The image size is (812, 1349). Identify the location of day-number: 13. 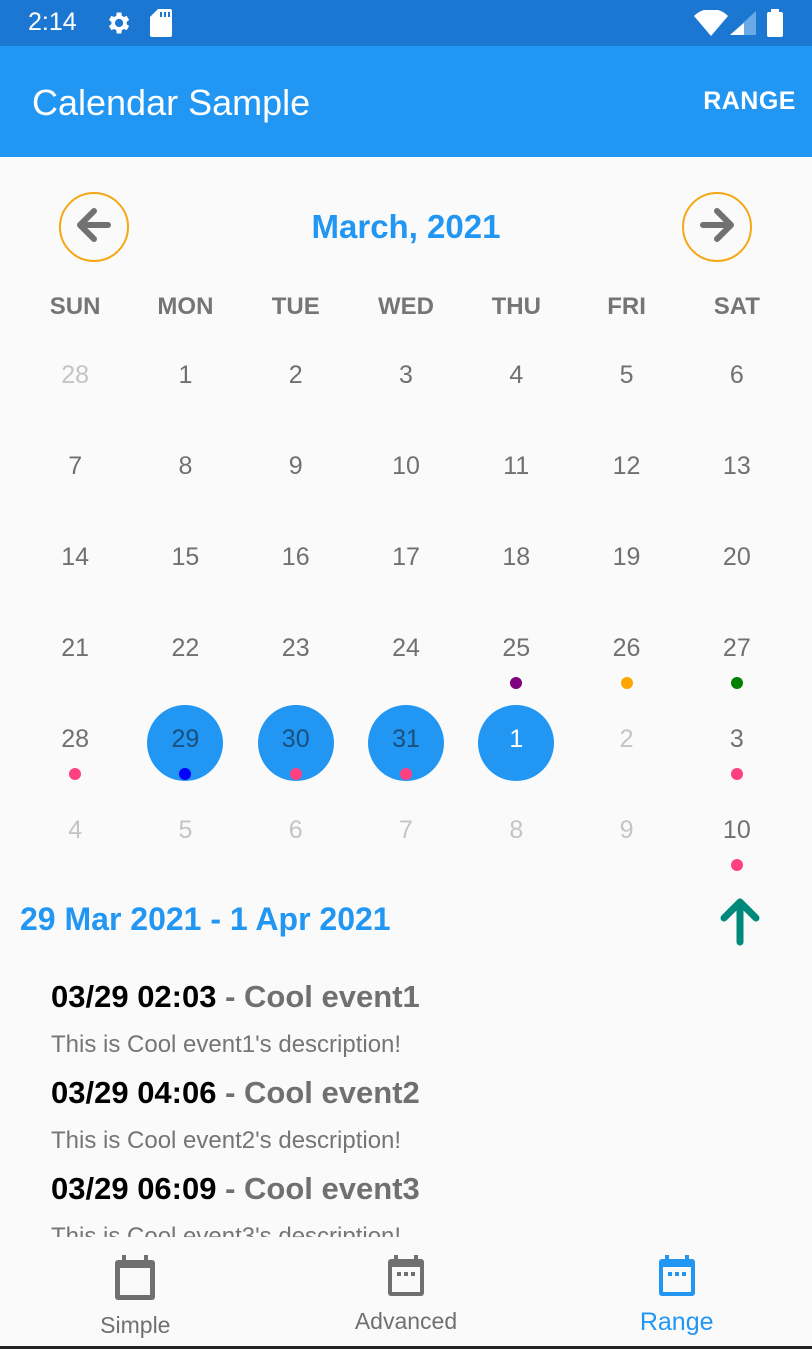
(736, 466).